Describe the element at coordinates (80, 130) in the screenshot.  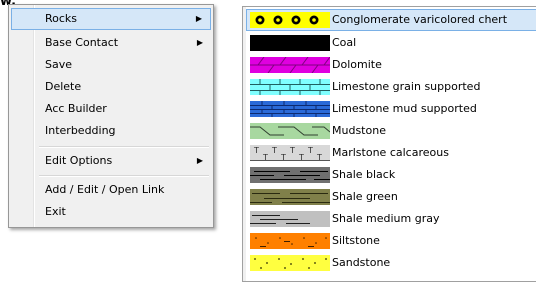
I see `menu-item-label: Interbedding` at that location.